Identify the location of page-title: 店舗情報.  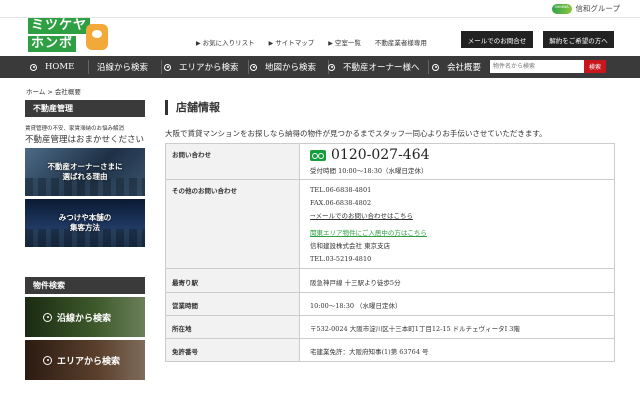
(390, 107).